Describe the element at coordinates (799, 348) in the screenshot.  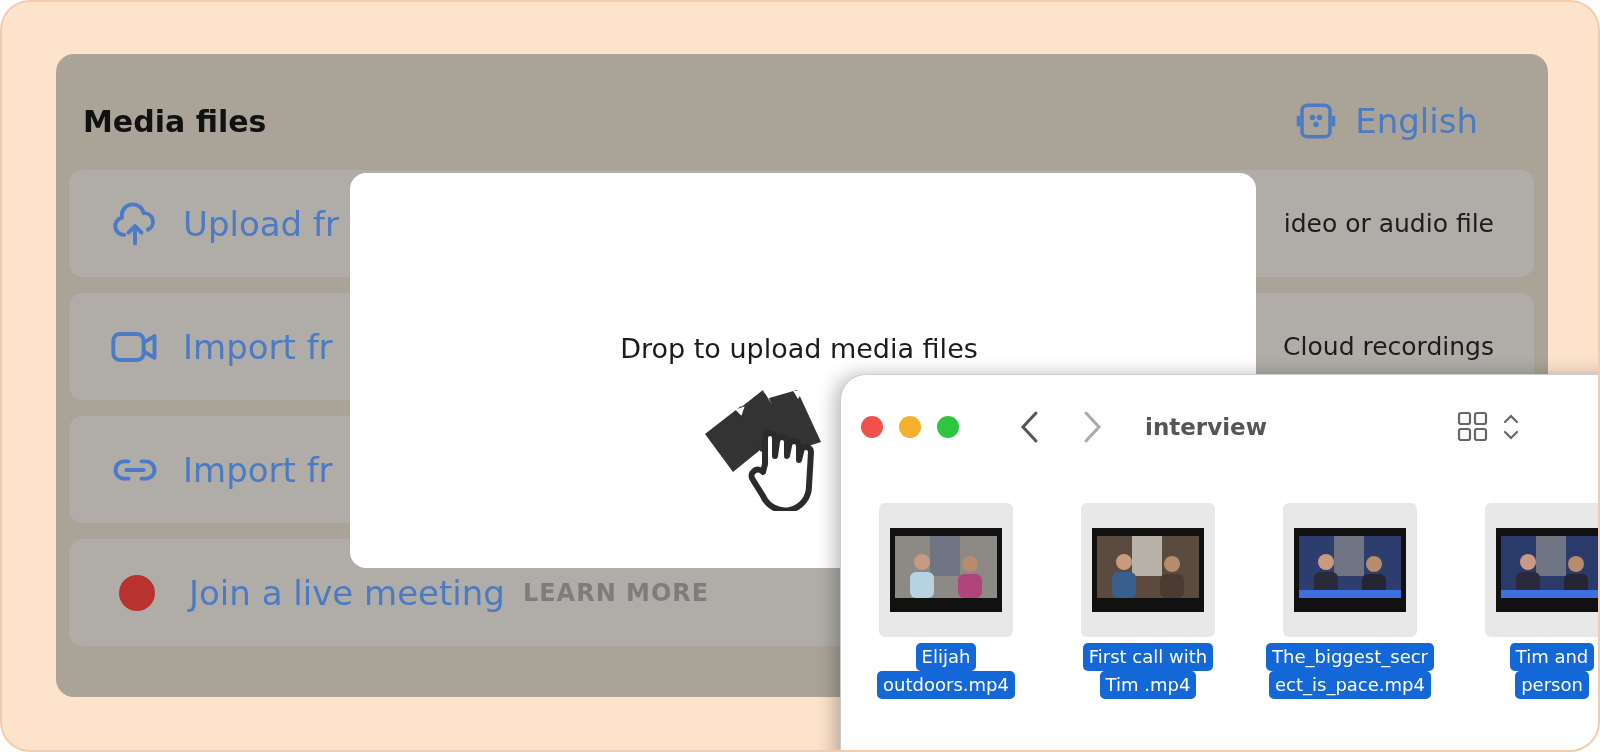
I see `drop-message: Drop to upload media files` at that location.